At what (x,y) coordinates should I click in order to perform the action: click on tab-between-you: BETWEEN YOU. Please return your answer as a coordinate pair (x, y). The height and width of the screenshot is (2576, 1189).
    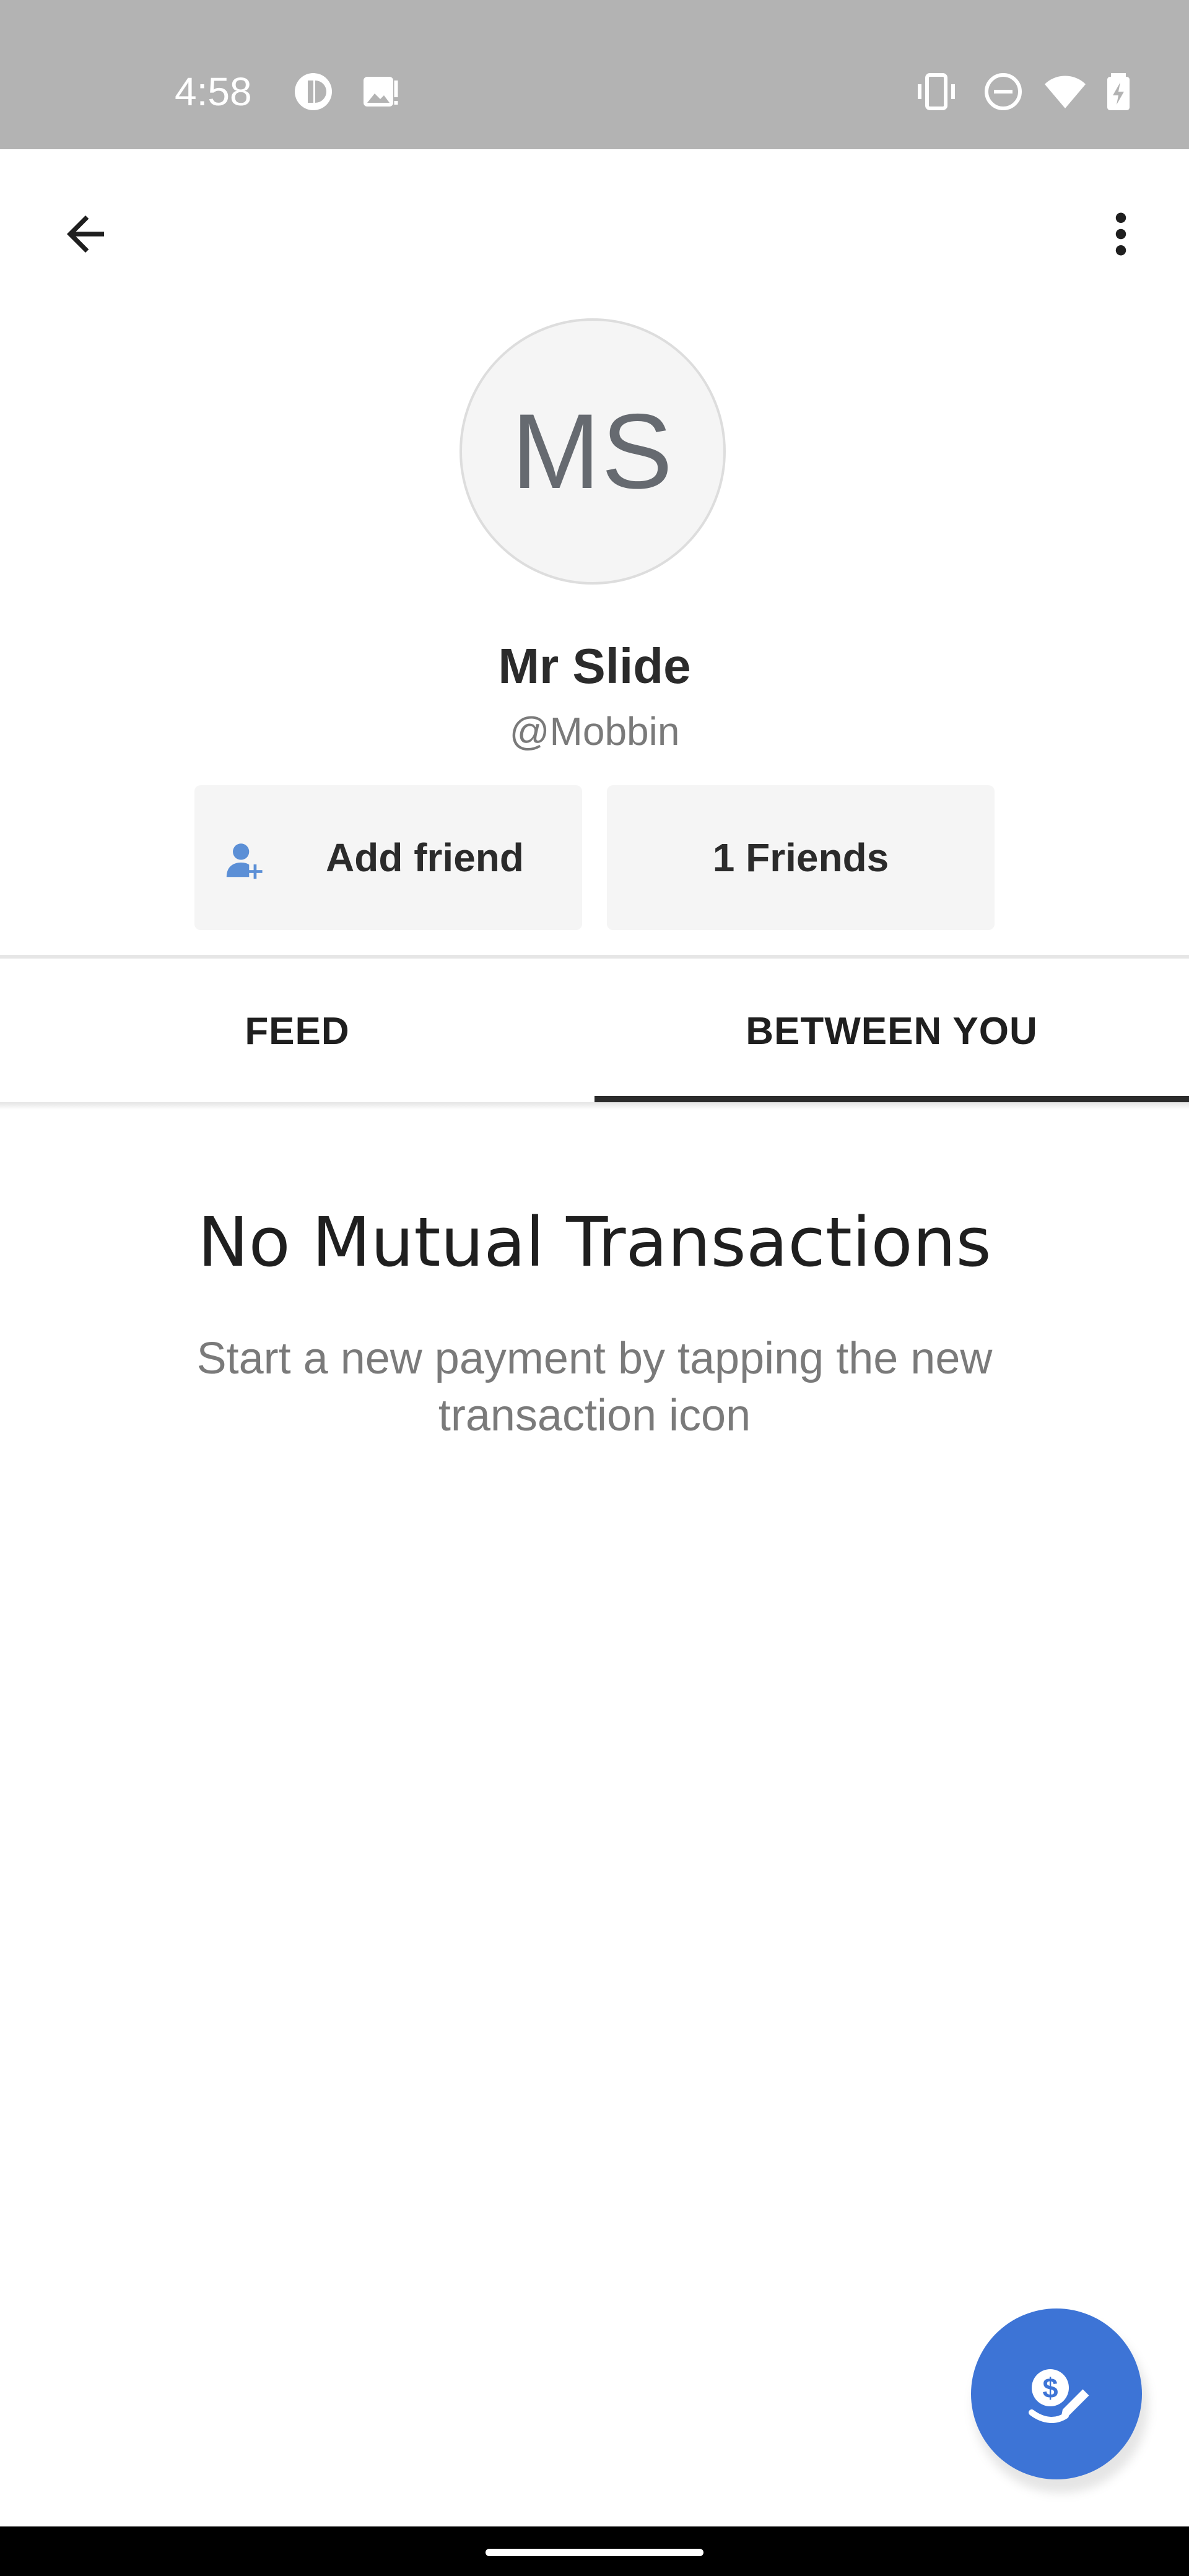
    Looking at the image, I should click on (891, 1031).